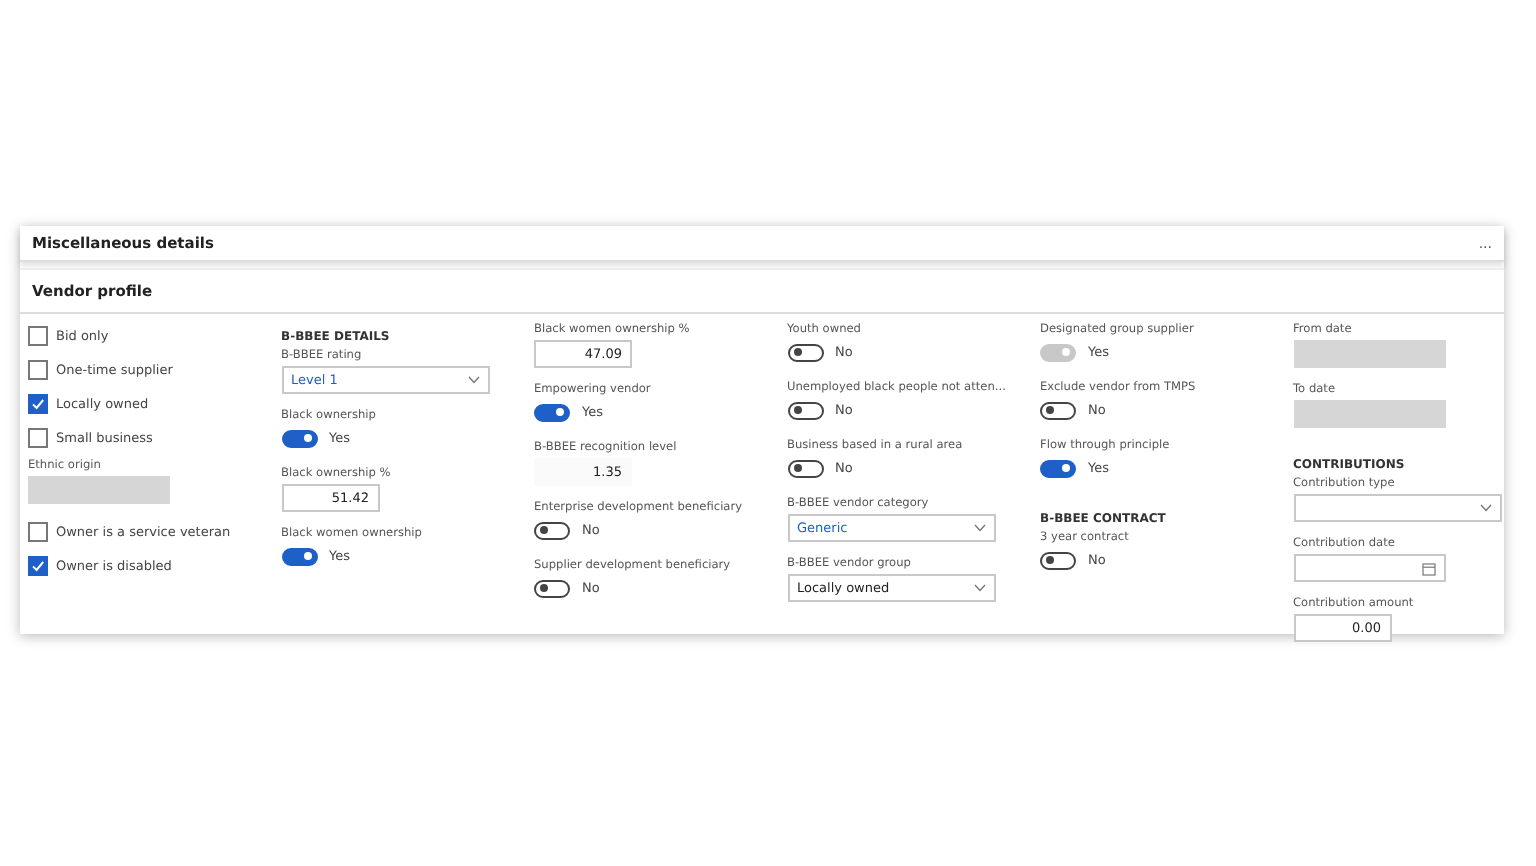 The height and width of the screenshot is (866, 1536). I want to click on calendar-icon, so click(1428, 568).